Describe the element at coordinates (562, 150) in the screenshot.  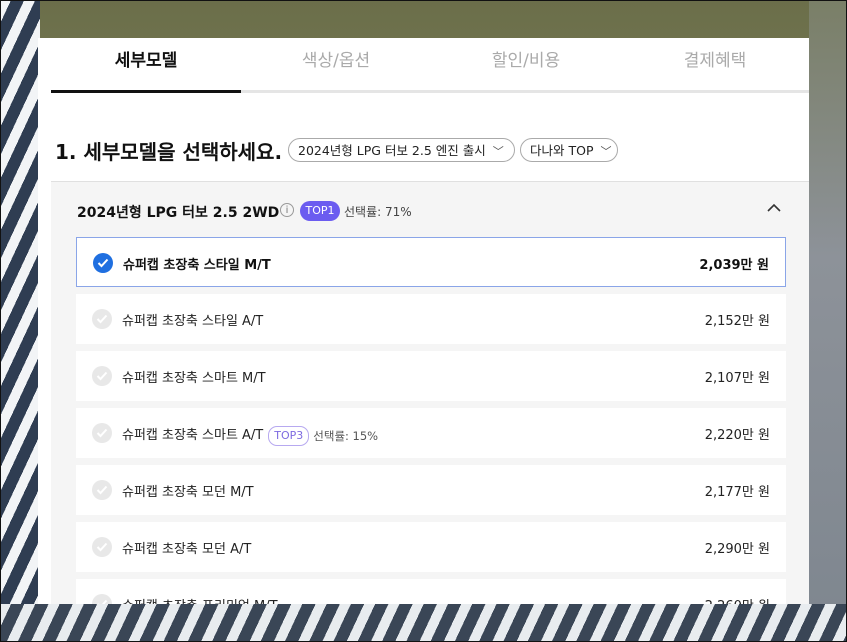
I see `sort-filter-label: 다나와 TOP` at that location.